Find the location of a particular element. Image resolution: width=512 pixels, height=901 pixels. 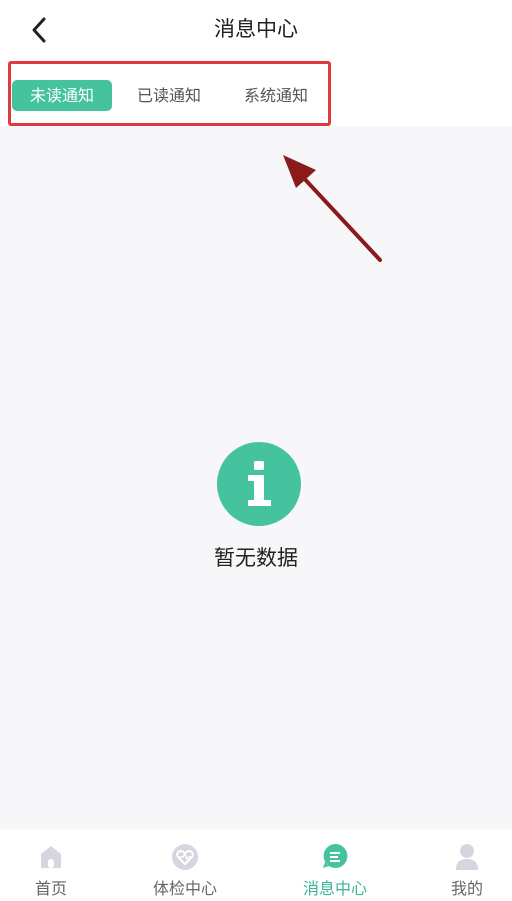

tabbar-label: 我的 is located at coordinates (466, 888).